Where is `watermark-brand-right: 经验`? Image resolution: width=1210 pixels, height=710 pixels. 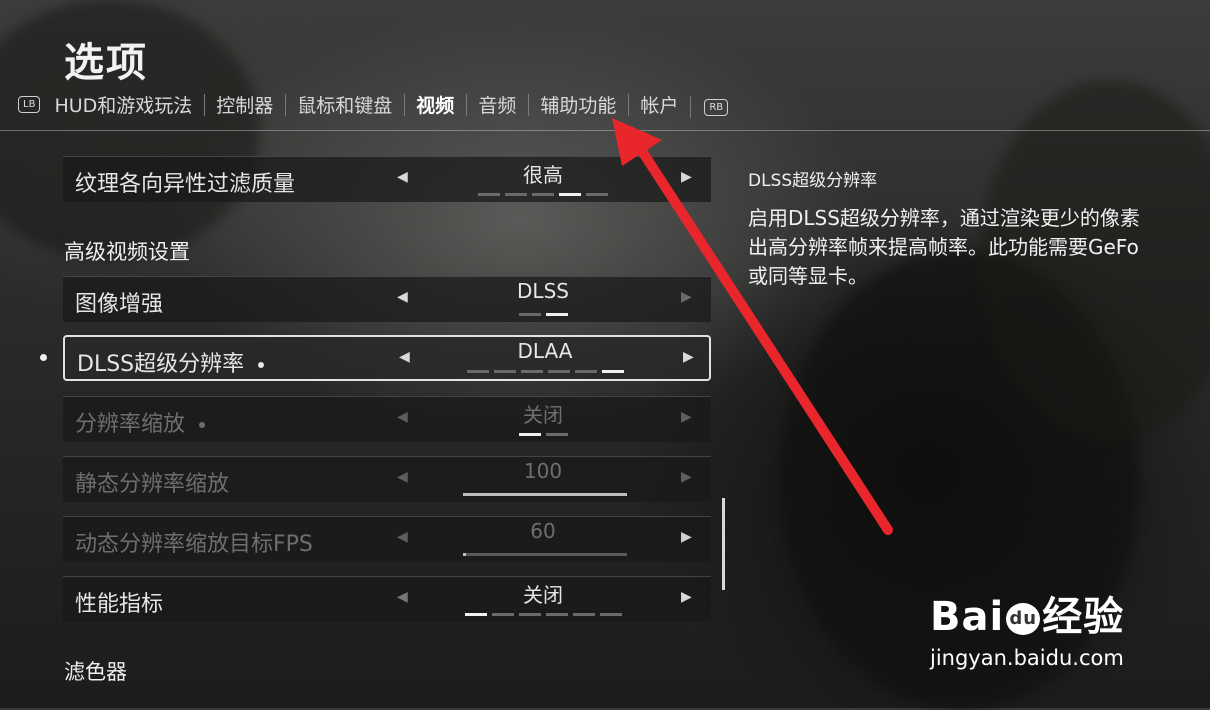
watermark-brand-right: 经验 is located at coordinates (1083, 617).